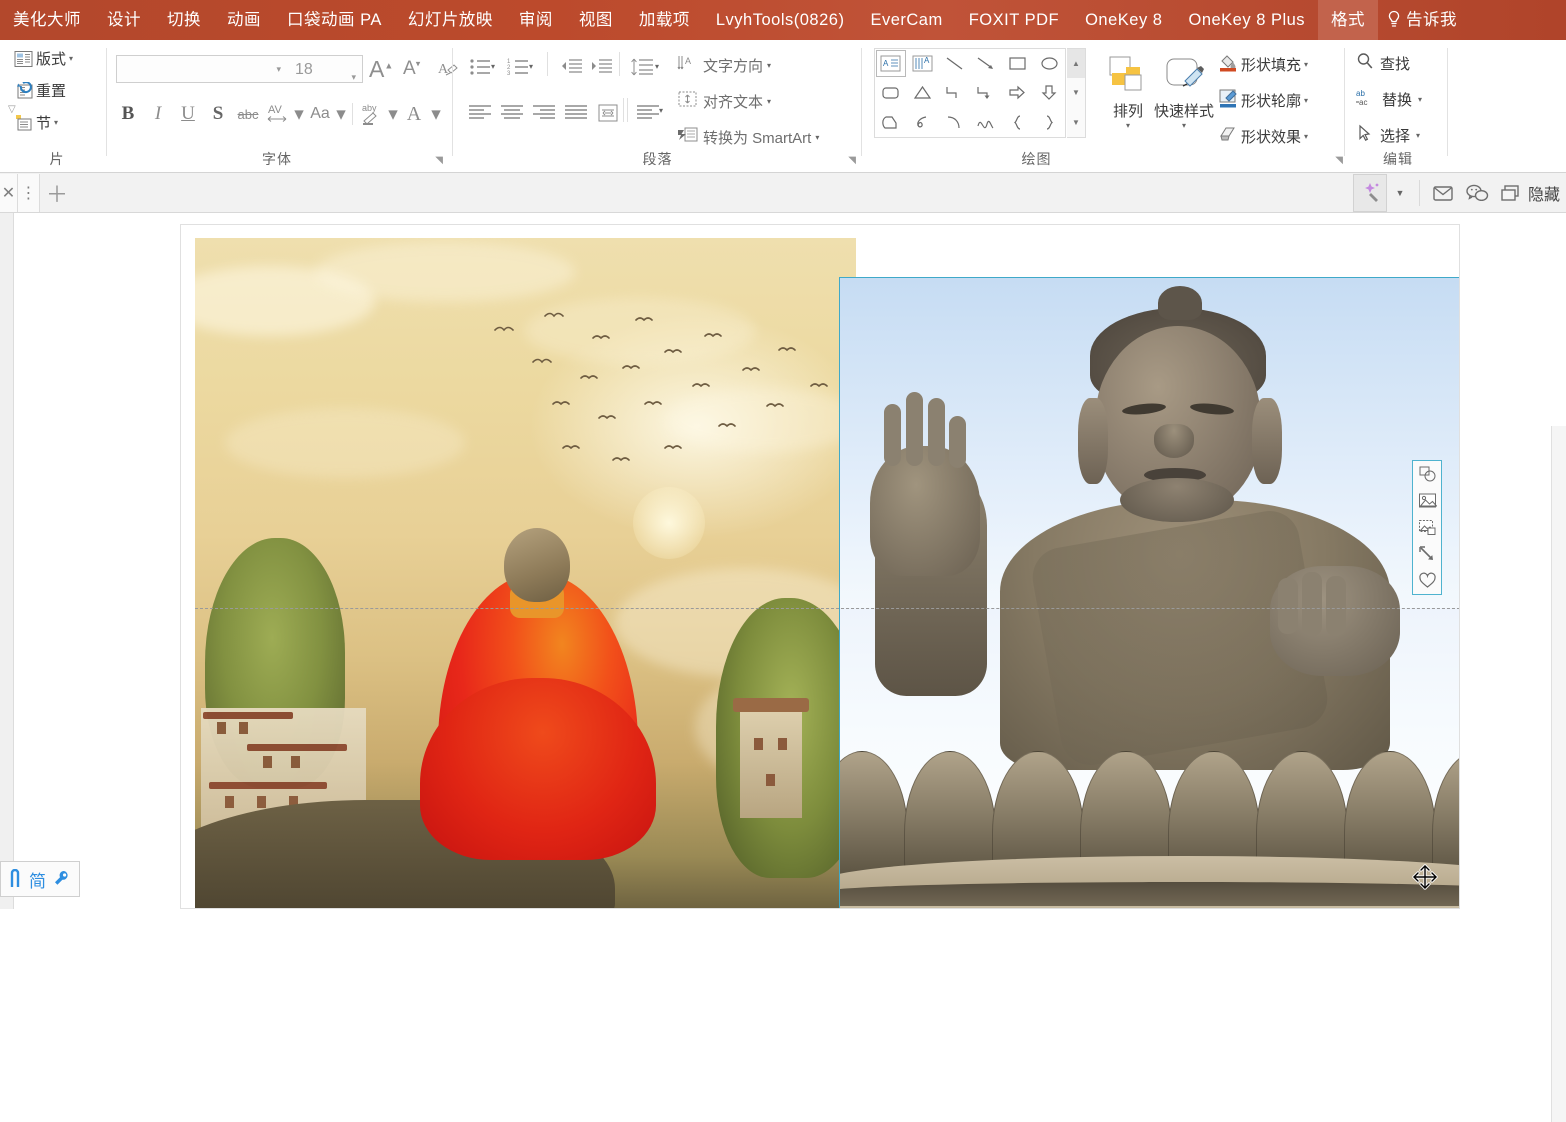 The width and height of the screenshot is (1566, 1122). Describe the element at coordinates (1511, 193) in the screenshot. I see `window-icon` at that location.